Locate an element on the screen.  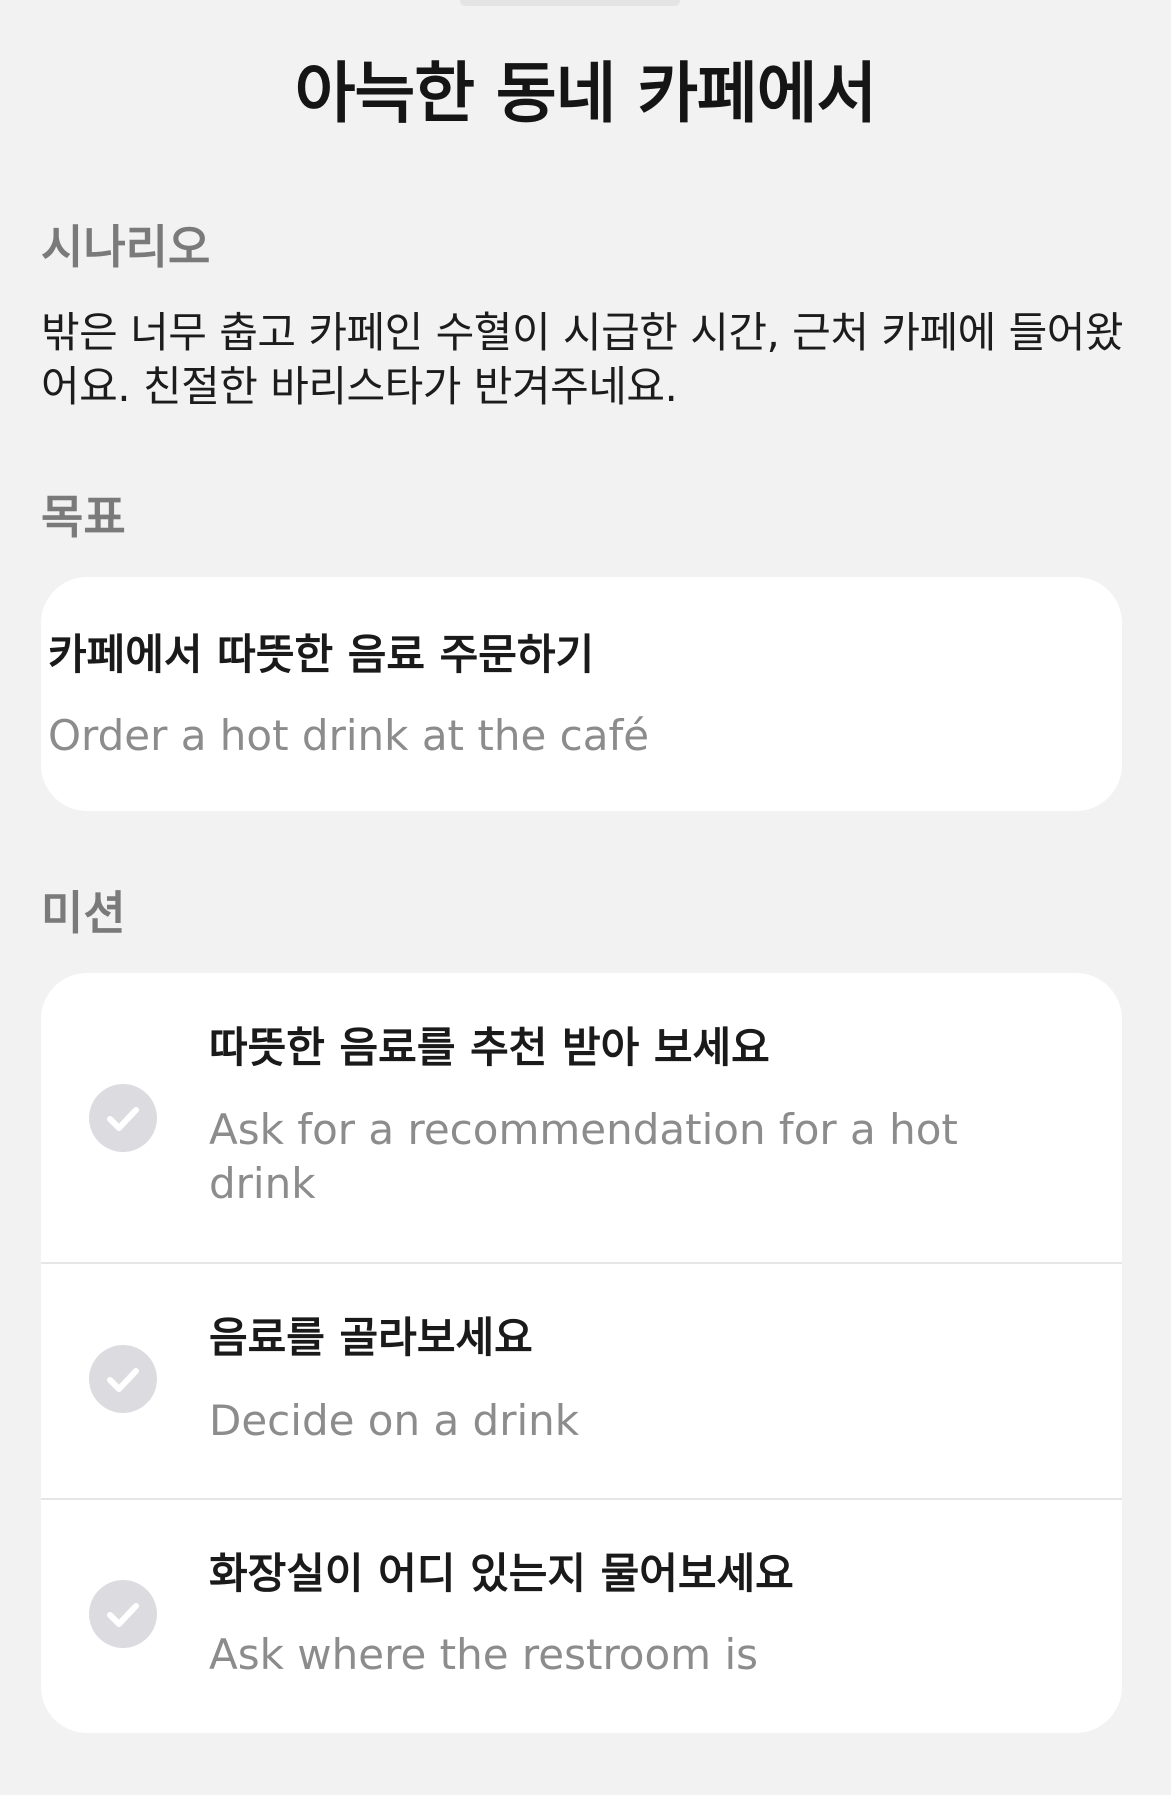
mission-title-en: Ask where the restroom is is located at coordinates (483, 1654).